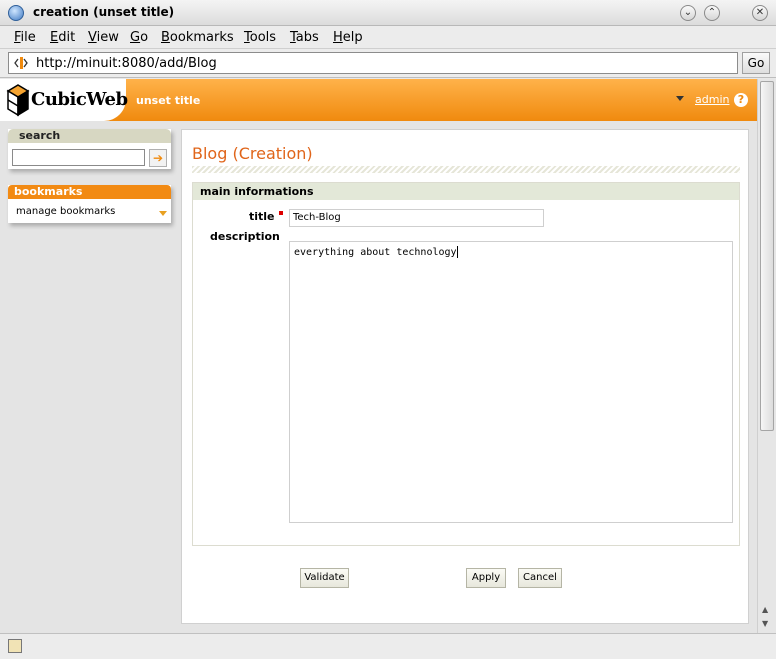  I want to click on maximize-button: ⌃, so click(712, 13).